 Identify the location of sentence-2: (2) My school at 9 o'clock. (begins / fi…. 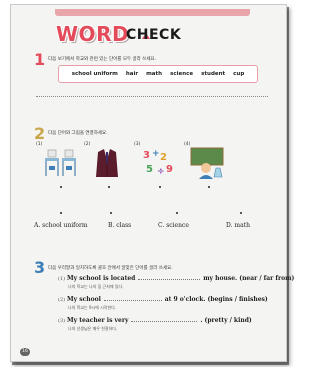
(163, 299).